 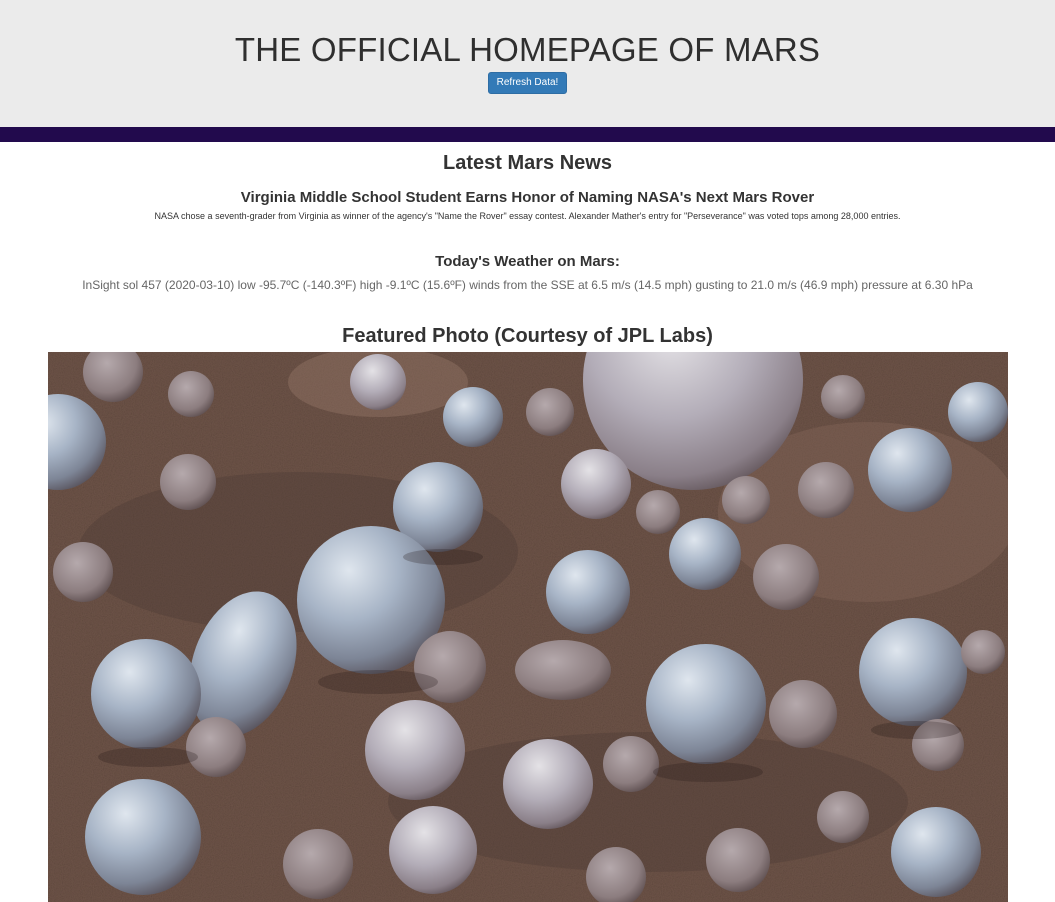 What do you see at coordinates (527, 134) in the screenshot?
I see `header-divider` at bounding box center [527, 134].